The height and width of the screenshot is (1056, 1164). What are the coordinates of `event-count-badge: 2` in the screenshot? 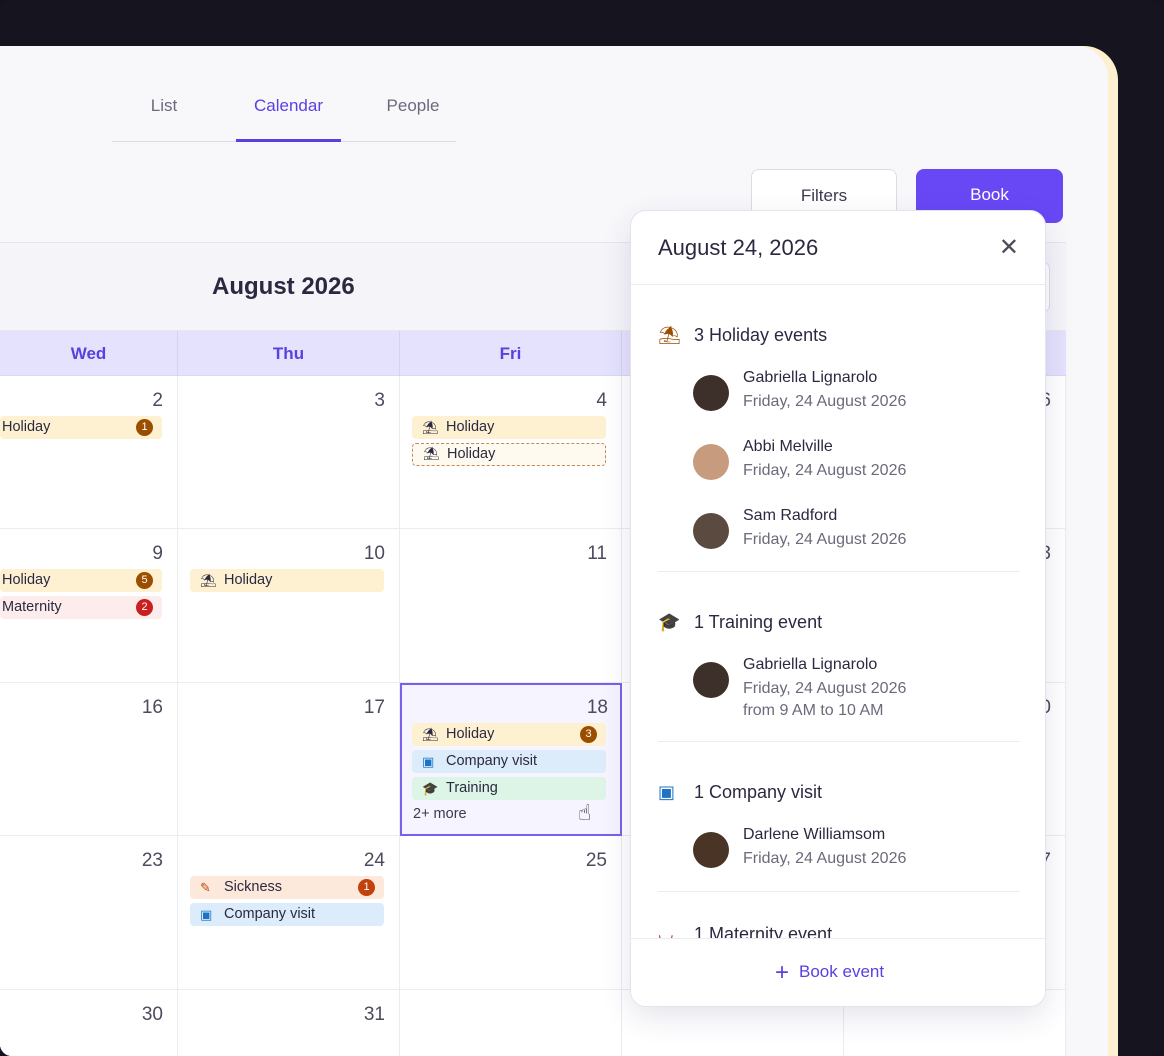 It's located at (144, 607).